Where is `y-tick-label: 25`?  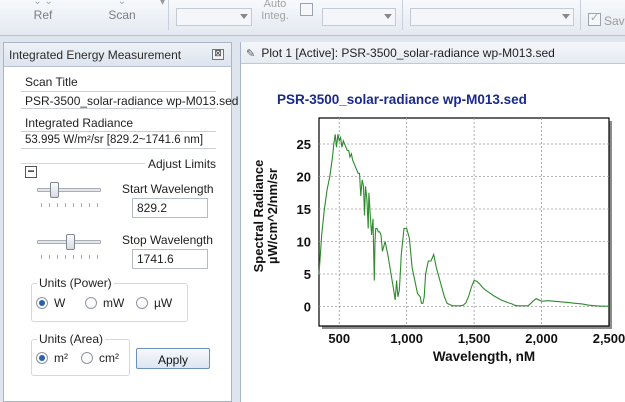 y-tick-label: 25 is located at coordinates (304, 144).